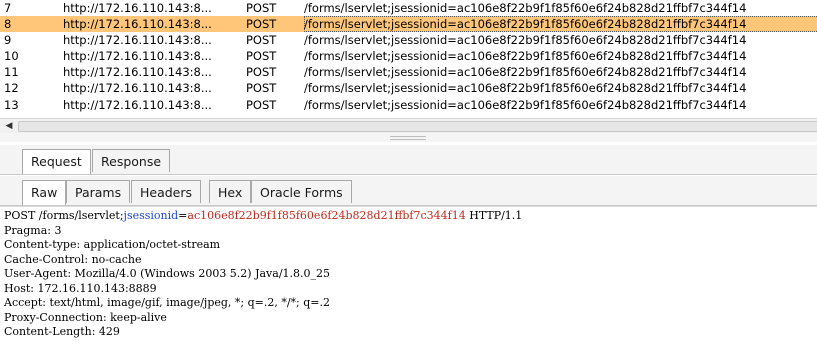 The image size is (817, 355). What do you see at coordinates (11, 105) in the screenshot?
I see `row-number: 13` at bounding box center [11, 105].